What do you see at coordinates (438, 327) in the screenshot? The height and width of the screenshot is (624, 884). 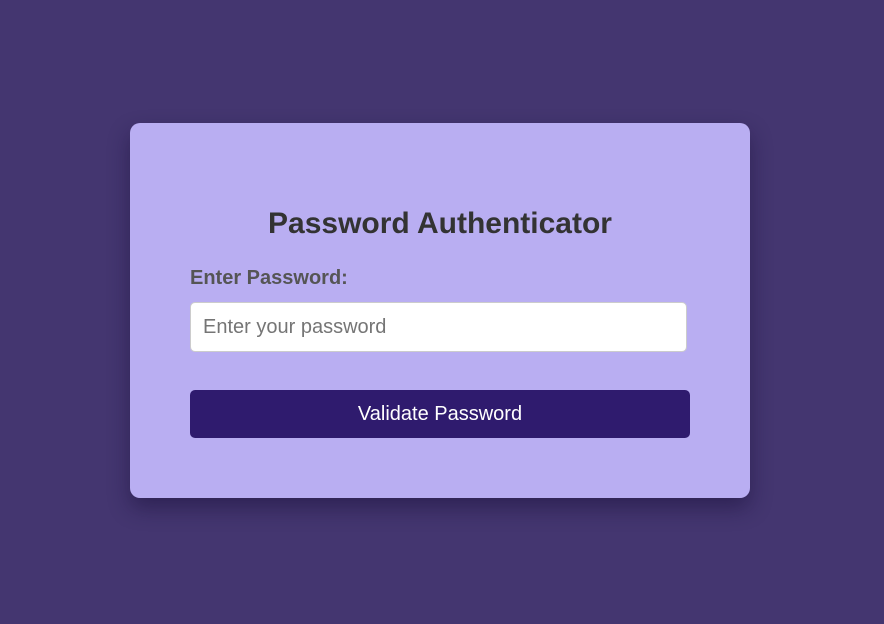 I see `password-input` at bounding box center [438, 327].